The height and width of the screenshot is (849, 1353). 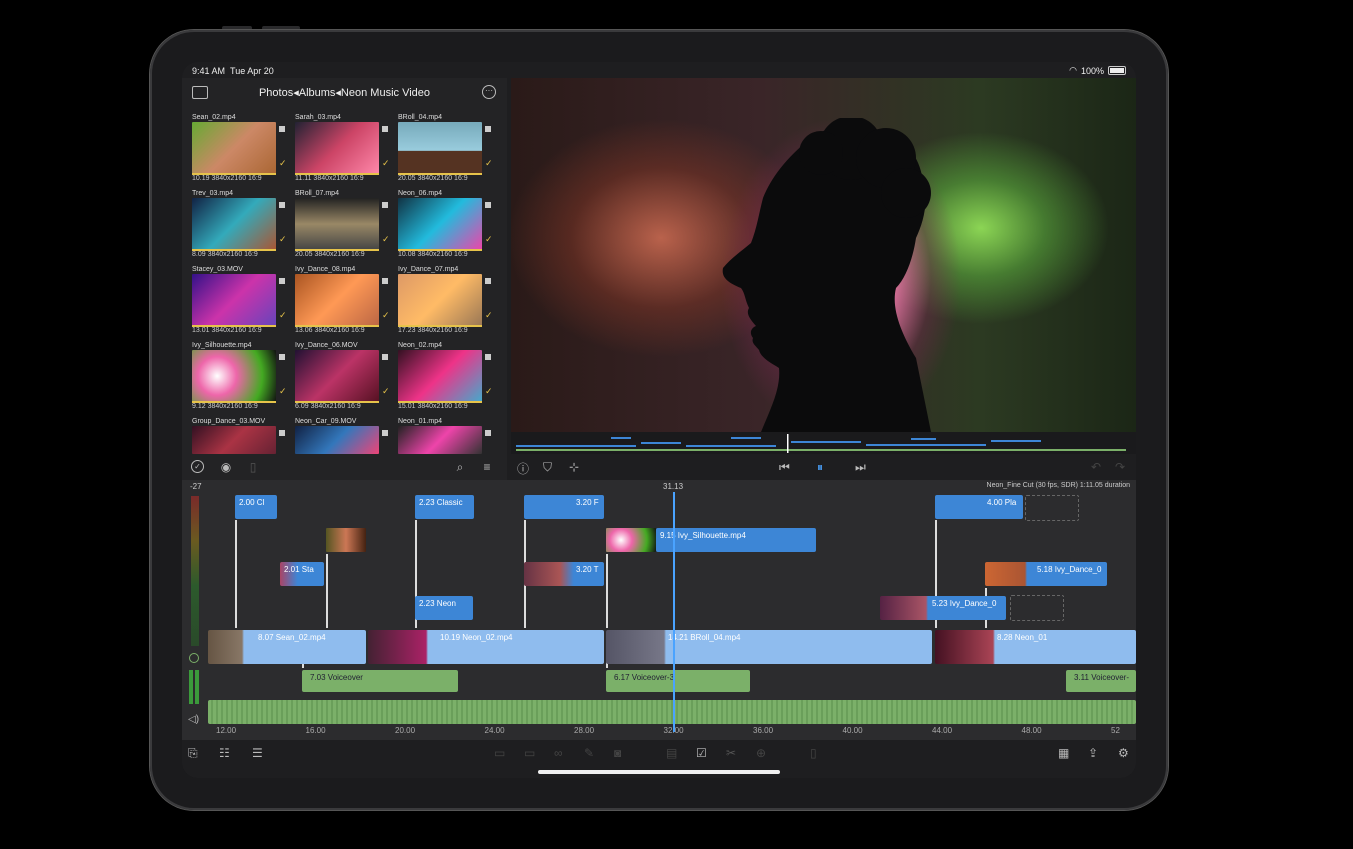 What do you see at coordinates (813, 753) in the screenshot?
I see `delete-icon: ▯` at bounding box center [813, 753].